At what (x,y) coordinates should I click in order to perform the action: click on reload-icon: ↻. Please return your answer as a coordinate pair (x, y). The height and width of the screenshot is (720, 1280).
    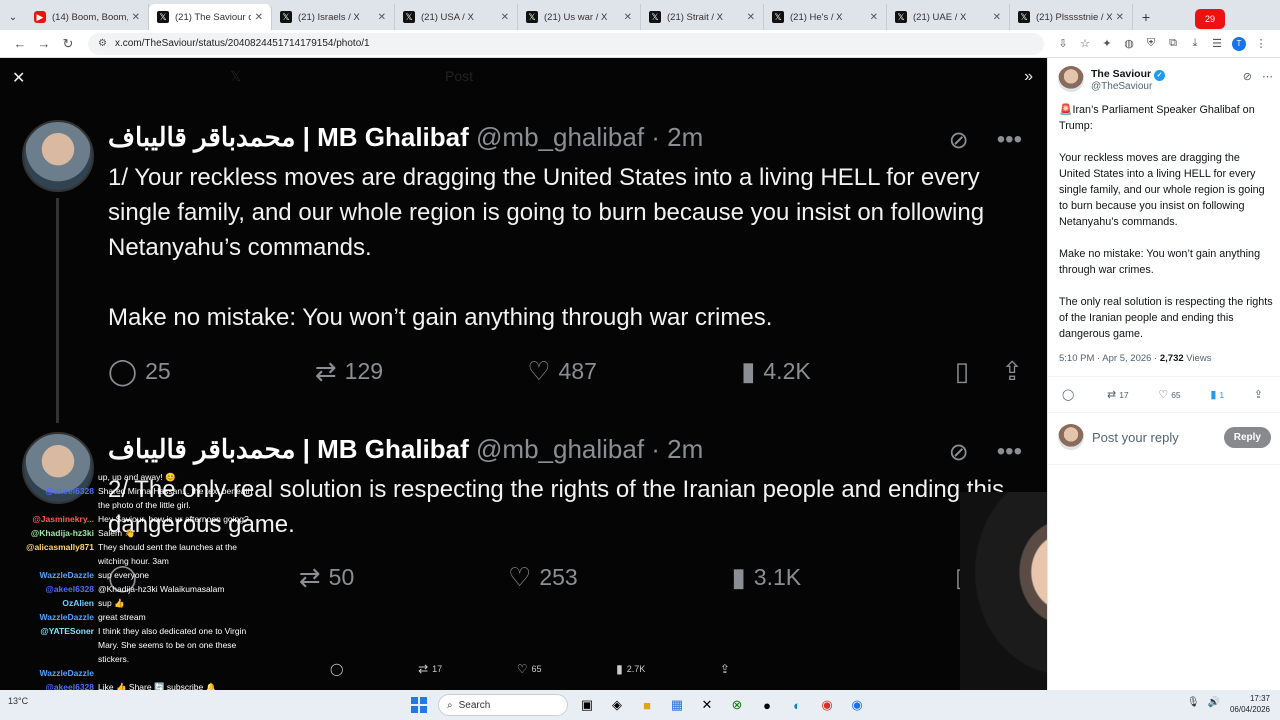
    Looking at the image, I should click on (68, 44).